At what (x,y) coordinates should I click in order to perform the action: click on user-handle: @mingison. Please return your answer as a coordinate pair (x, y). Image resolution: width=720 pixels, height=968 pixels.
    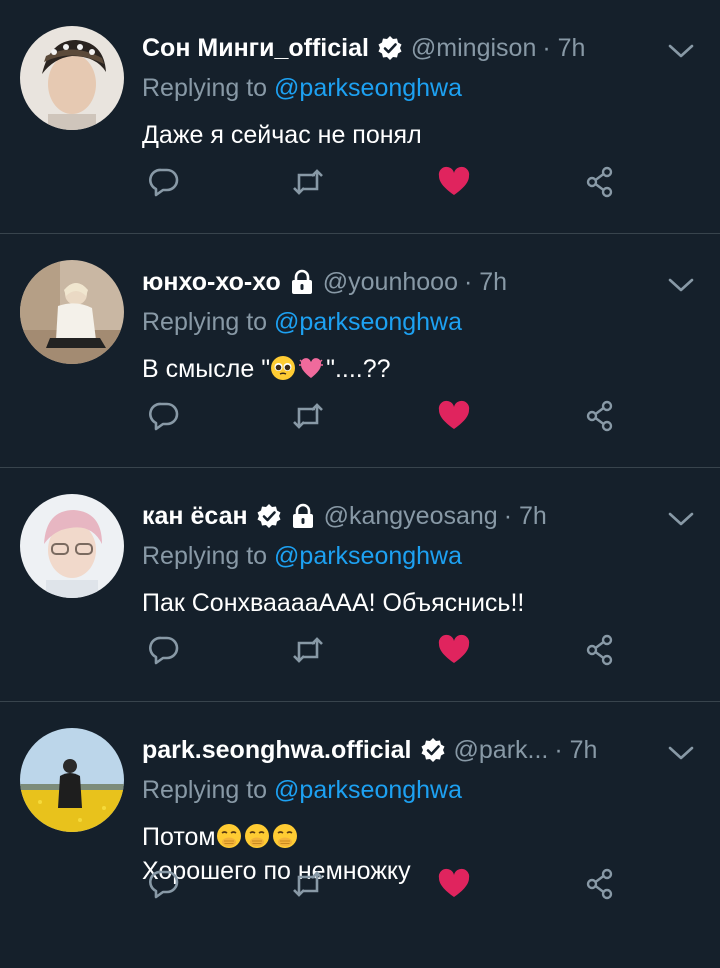
    Looking at the image, I should click on (473, 48).